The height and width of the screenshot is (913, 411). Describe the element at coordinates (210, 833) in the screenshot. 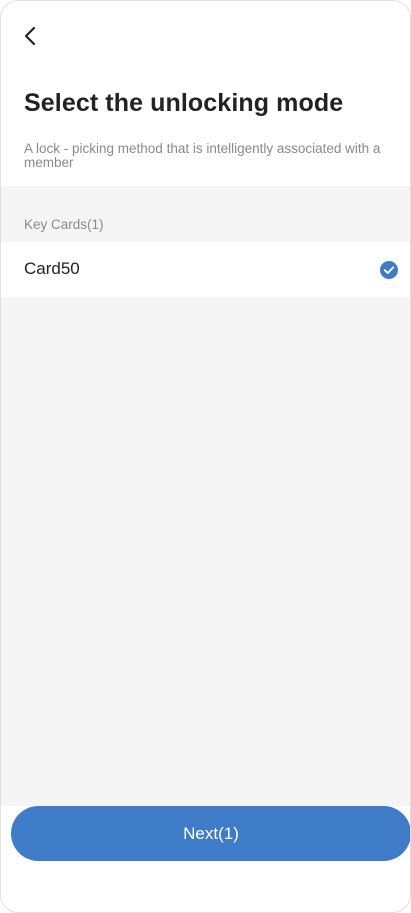

I see `next-button: Next(1)` at that location.